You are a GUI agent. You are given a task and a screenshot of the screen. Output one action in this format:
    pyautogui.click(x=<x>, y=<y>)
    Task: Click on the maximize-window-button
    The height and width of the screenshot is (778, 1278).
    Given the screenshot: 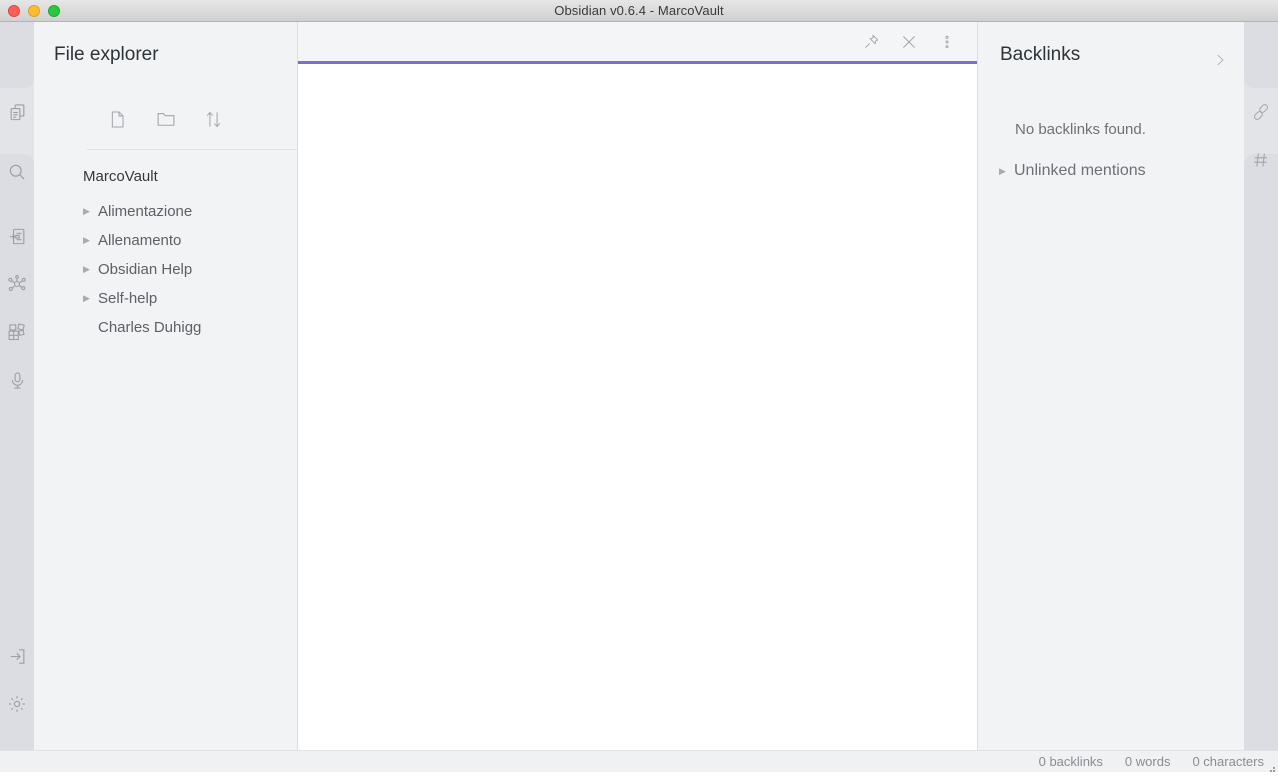 What is the action you would take?
    pyautogui.click(x=54, y=11)
    